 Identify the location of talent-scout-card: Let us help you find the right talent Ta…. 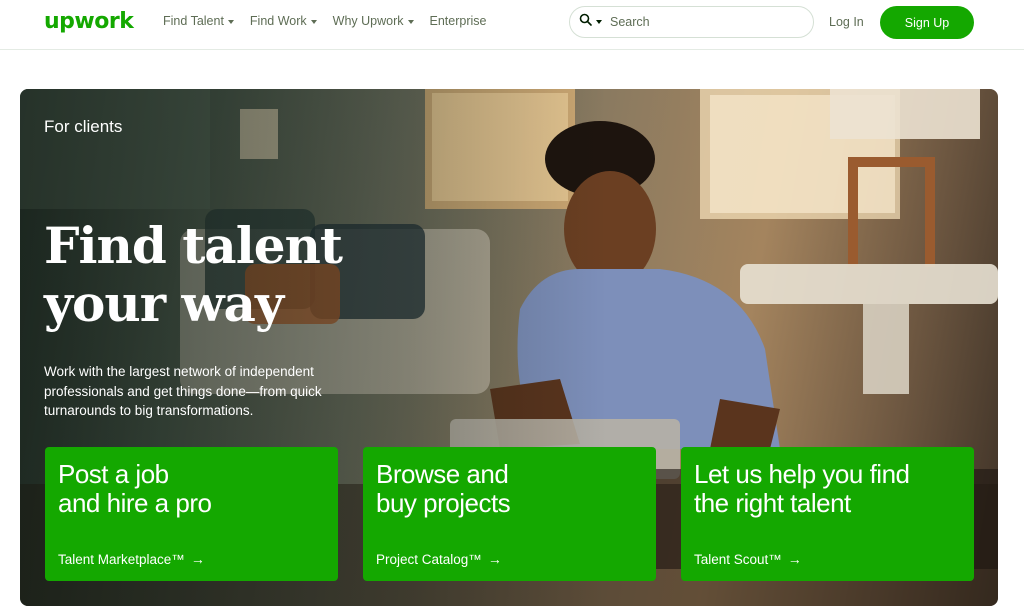
(827, 514).